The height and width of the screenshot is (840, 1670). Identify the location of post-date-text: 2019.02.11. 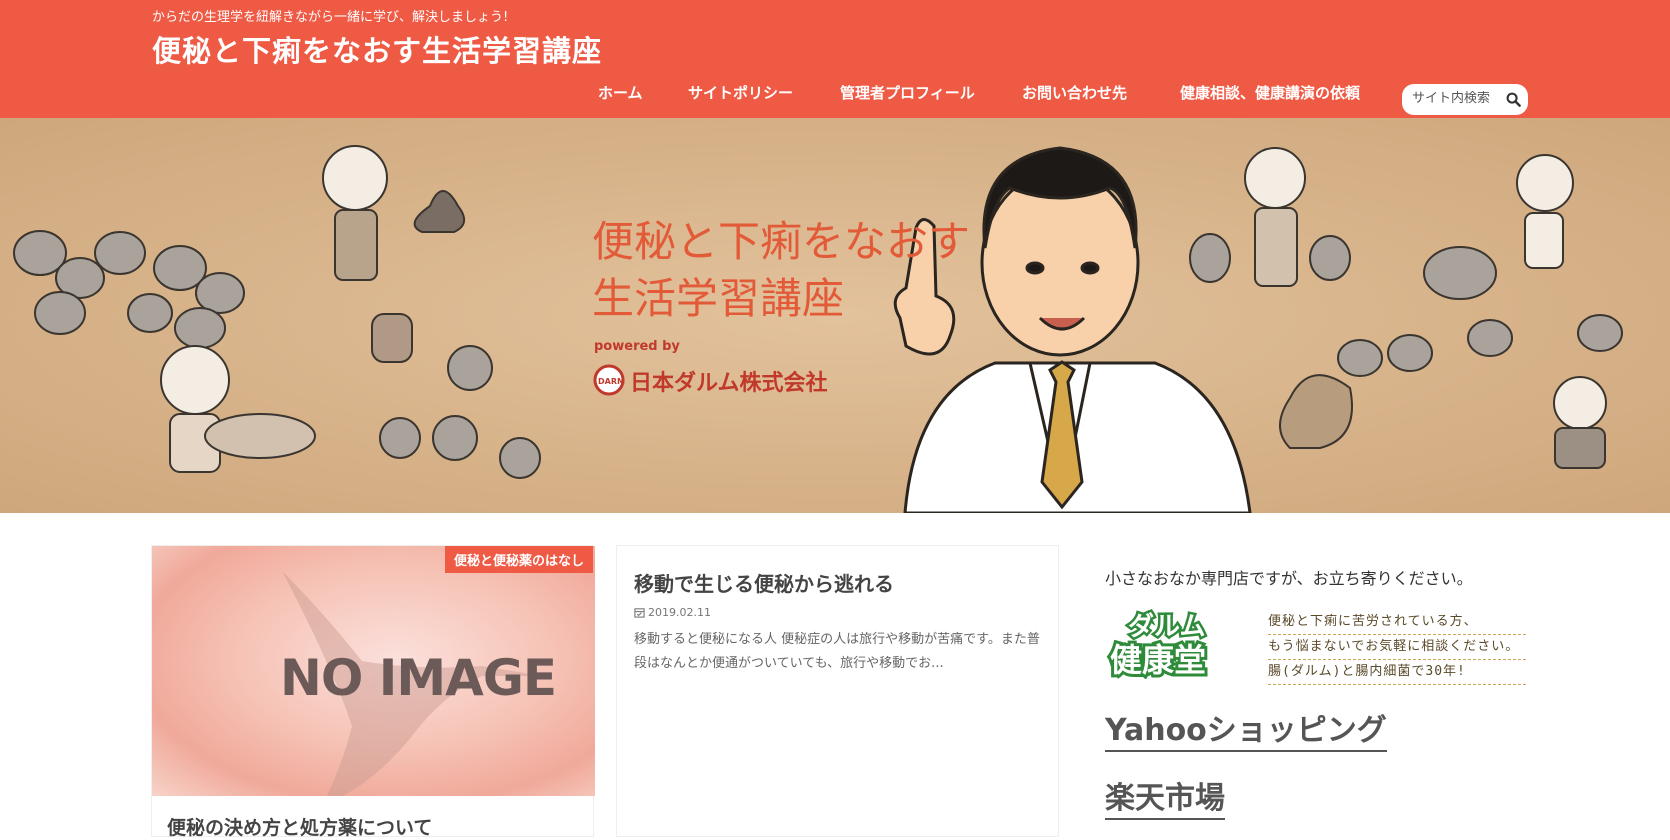
(679, 612).